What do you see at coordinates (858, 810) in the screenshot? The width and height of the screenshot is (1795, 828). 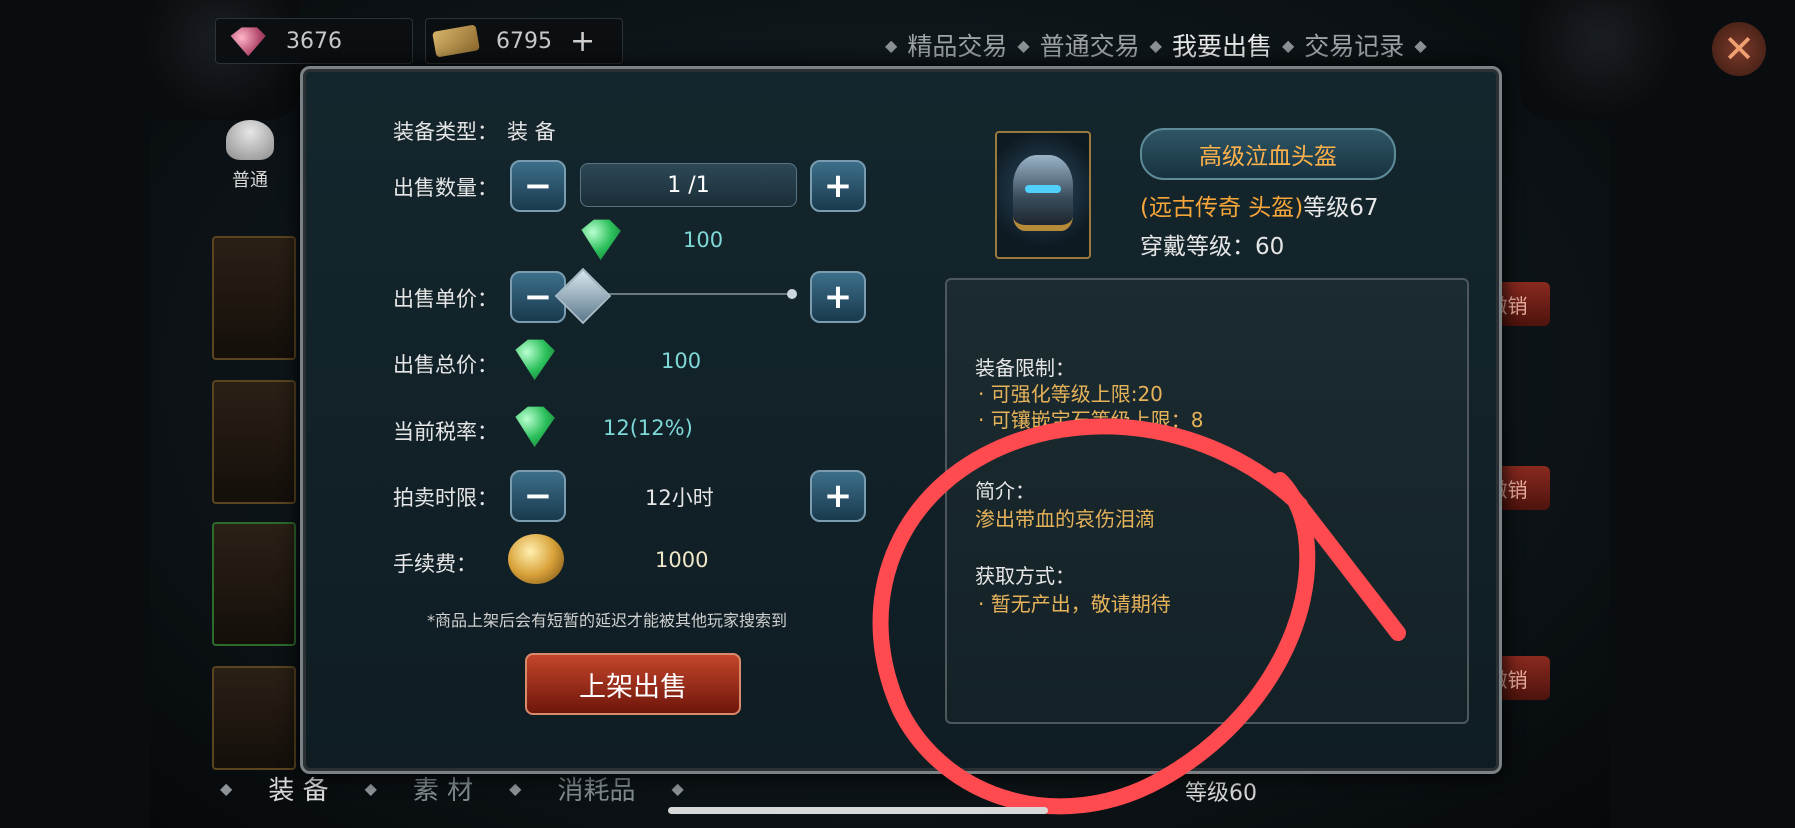 I see `home-indicator` at bounding box center [858, 810].